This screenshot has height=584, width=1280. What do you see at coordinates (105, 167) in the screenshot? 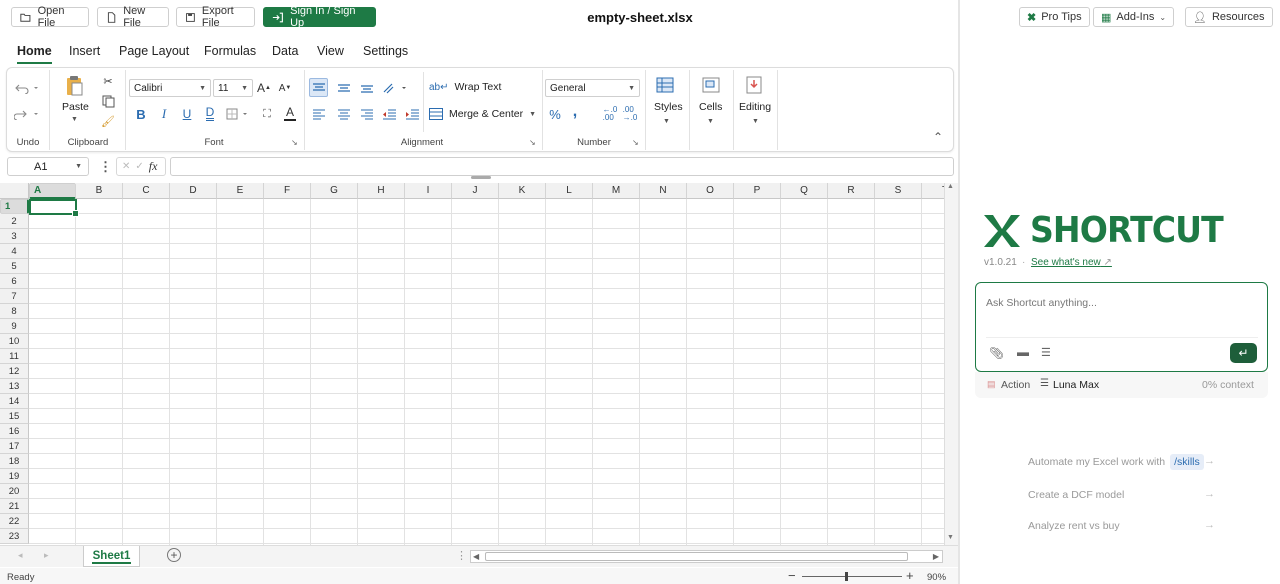
I see `more-options-icon: ⋮` at bounding box center [105, 167].